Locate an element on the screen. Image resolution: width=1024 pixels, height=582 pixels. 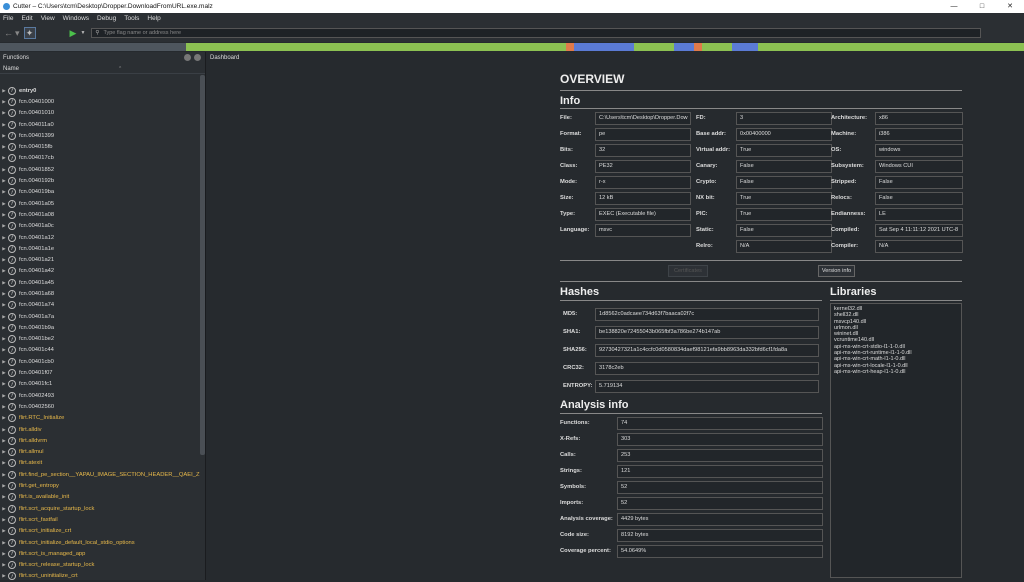
function-row: ▶ f fcn.00401a12 is located at coordinates (100, 237).